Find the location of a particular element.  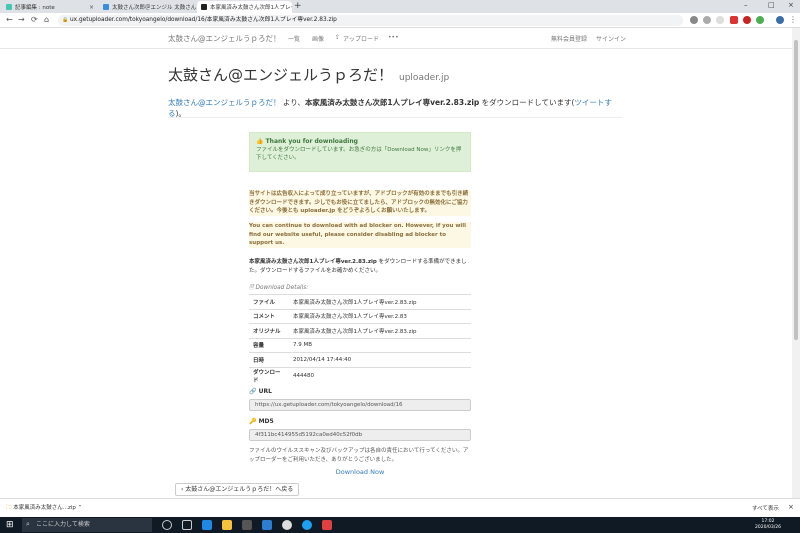

back-to-uploader-button: ‹ 太鼓さん@エンジェルうｐろだ！へ戻る is located at coordinates (237, 489).